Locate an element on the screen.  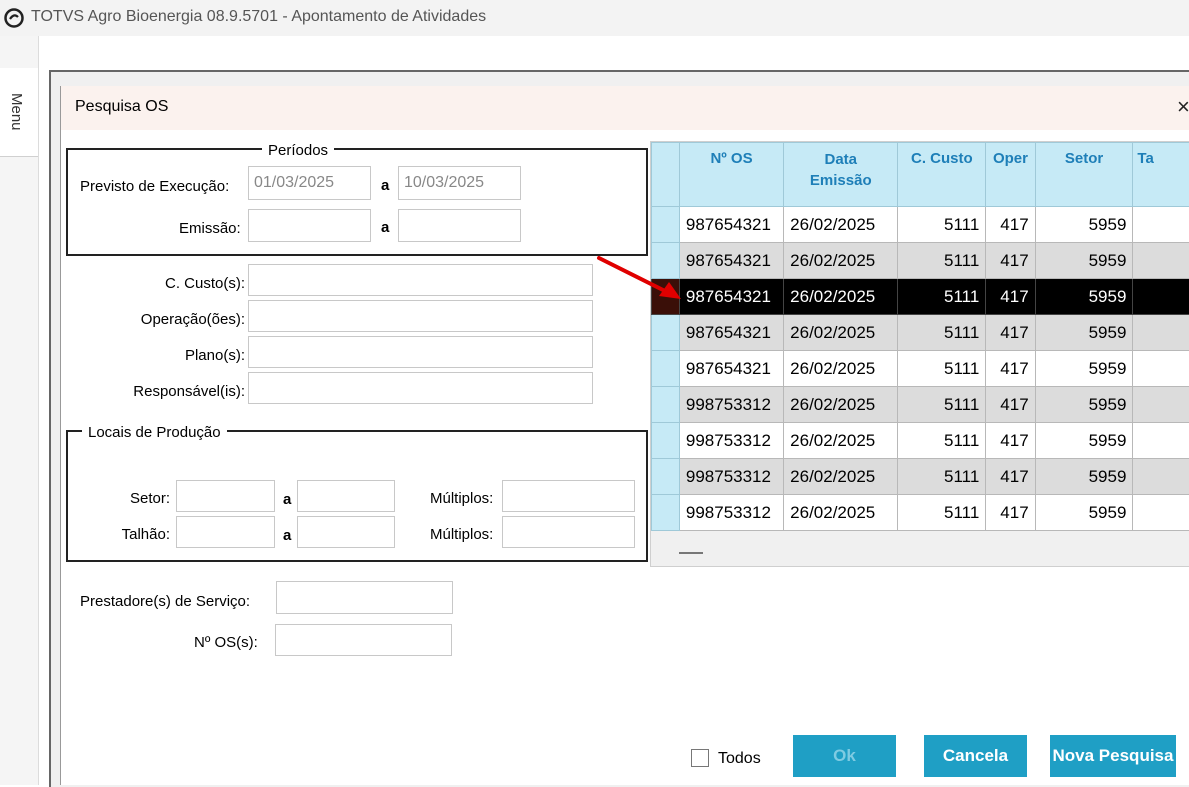
col-header-data-emissao: DataEmissão is located at coordinates (841, 175).